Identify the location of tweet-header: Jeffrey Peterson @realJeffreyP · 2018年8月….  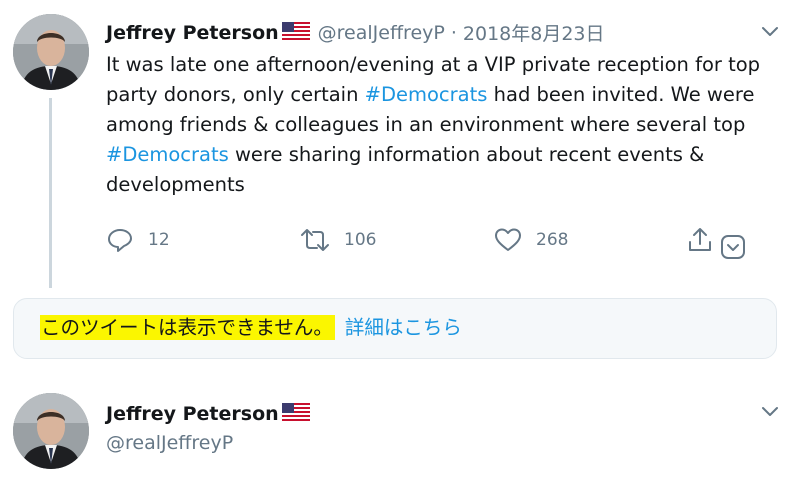
(355, 32).